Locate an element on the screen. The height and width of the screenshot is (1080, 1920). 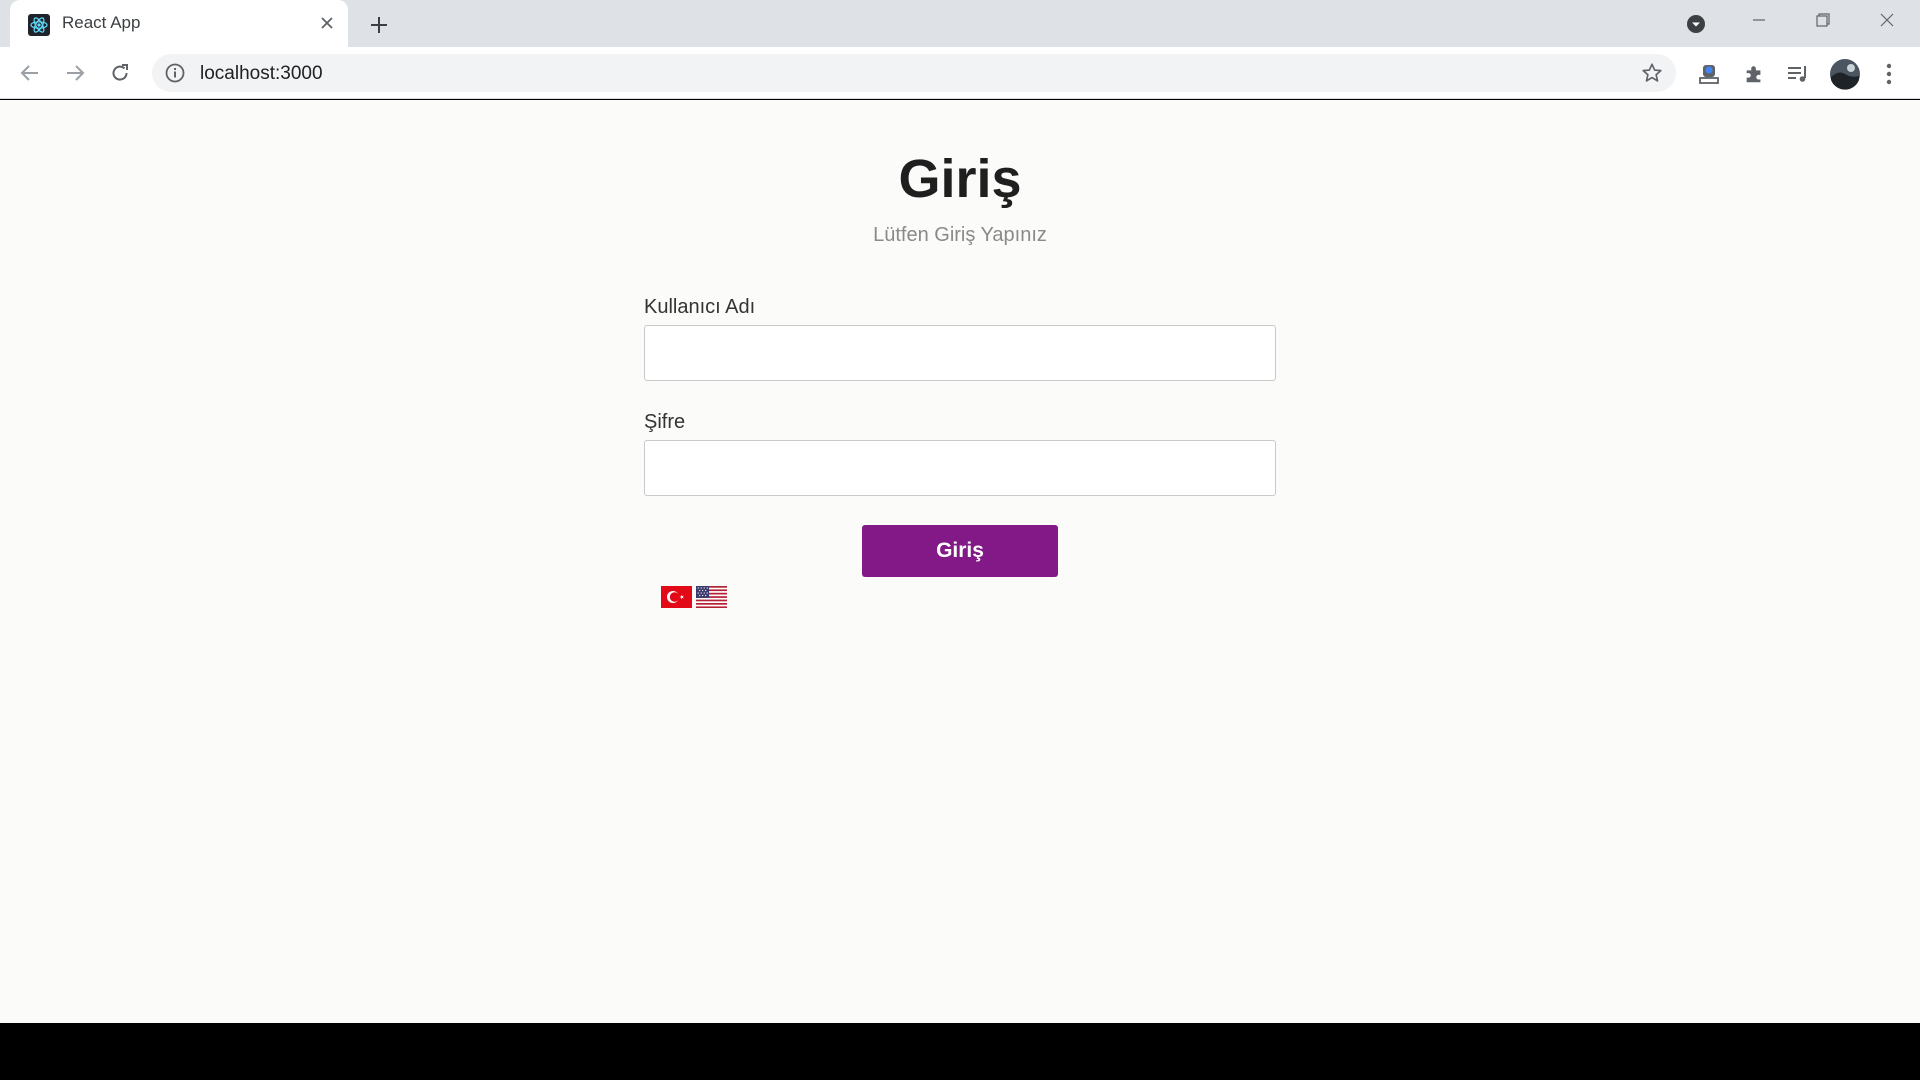
turkey-flag-icon is located at coordinates (676, 597).